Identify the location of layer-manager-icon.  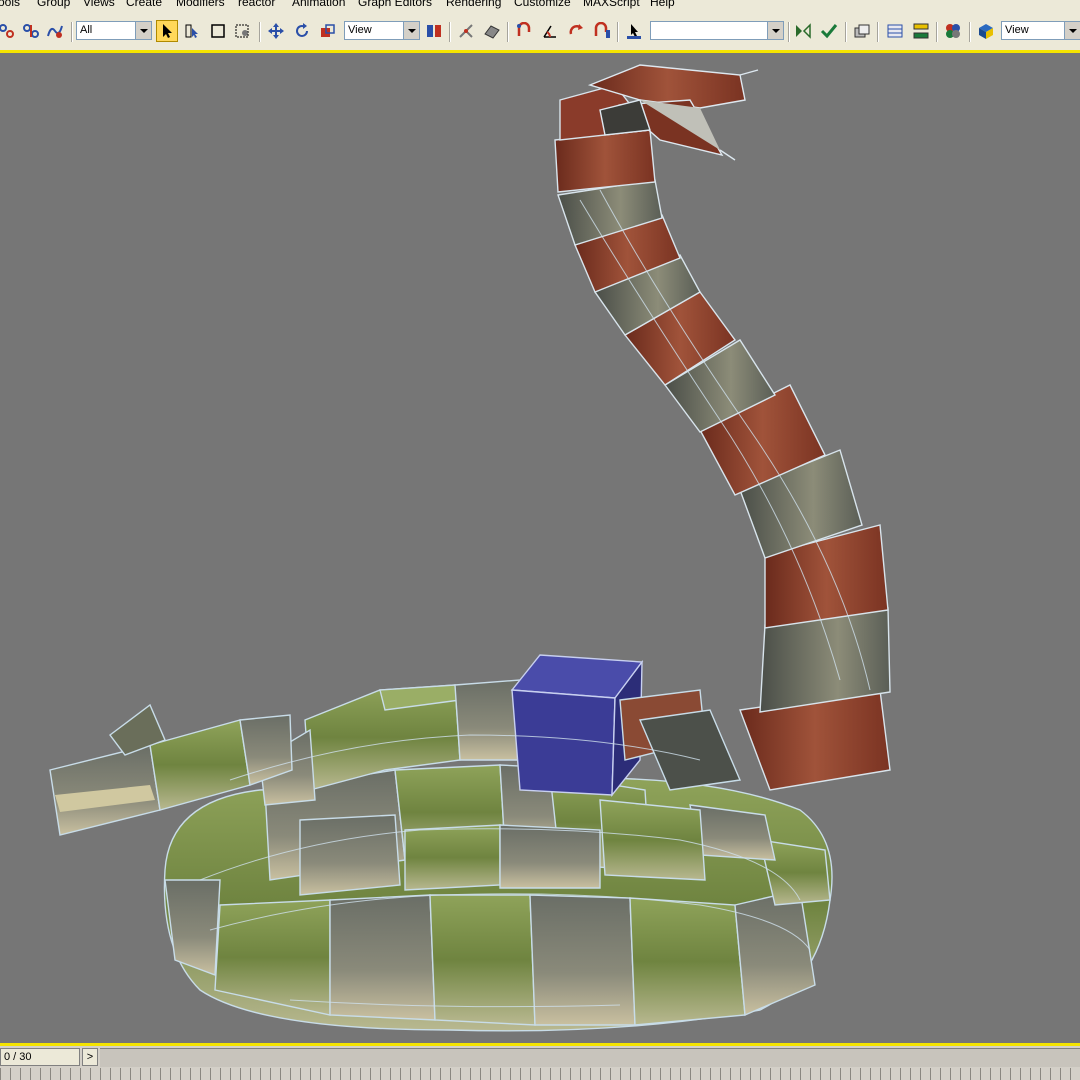
(862, 31).